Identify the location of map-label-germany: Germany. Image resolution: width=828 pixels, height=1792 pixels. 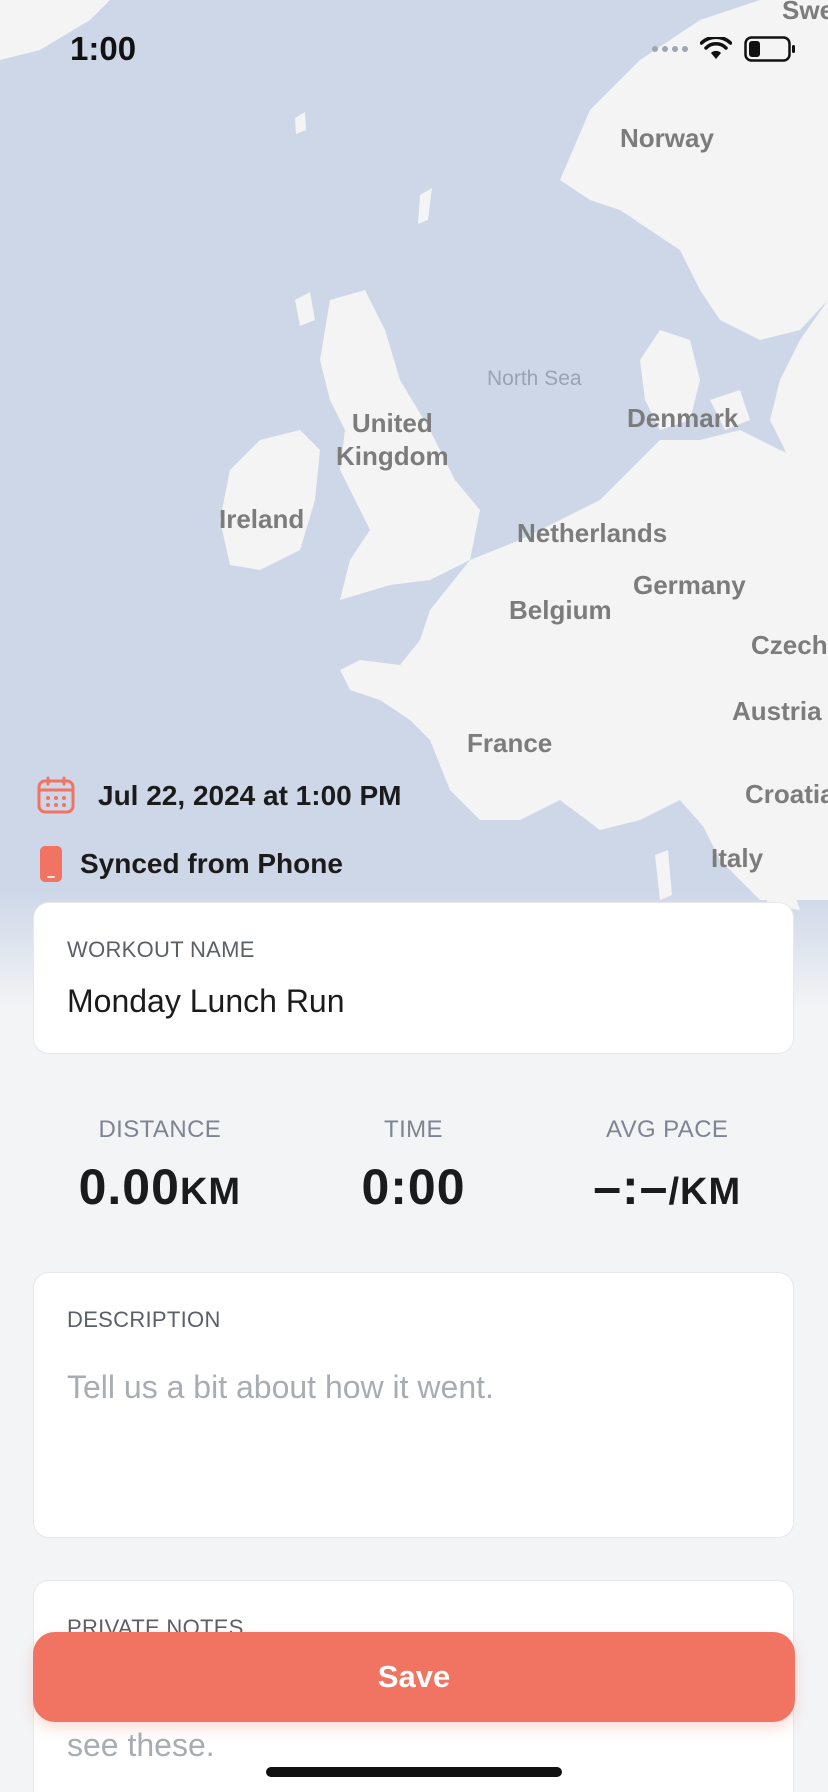
(689, 585).